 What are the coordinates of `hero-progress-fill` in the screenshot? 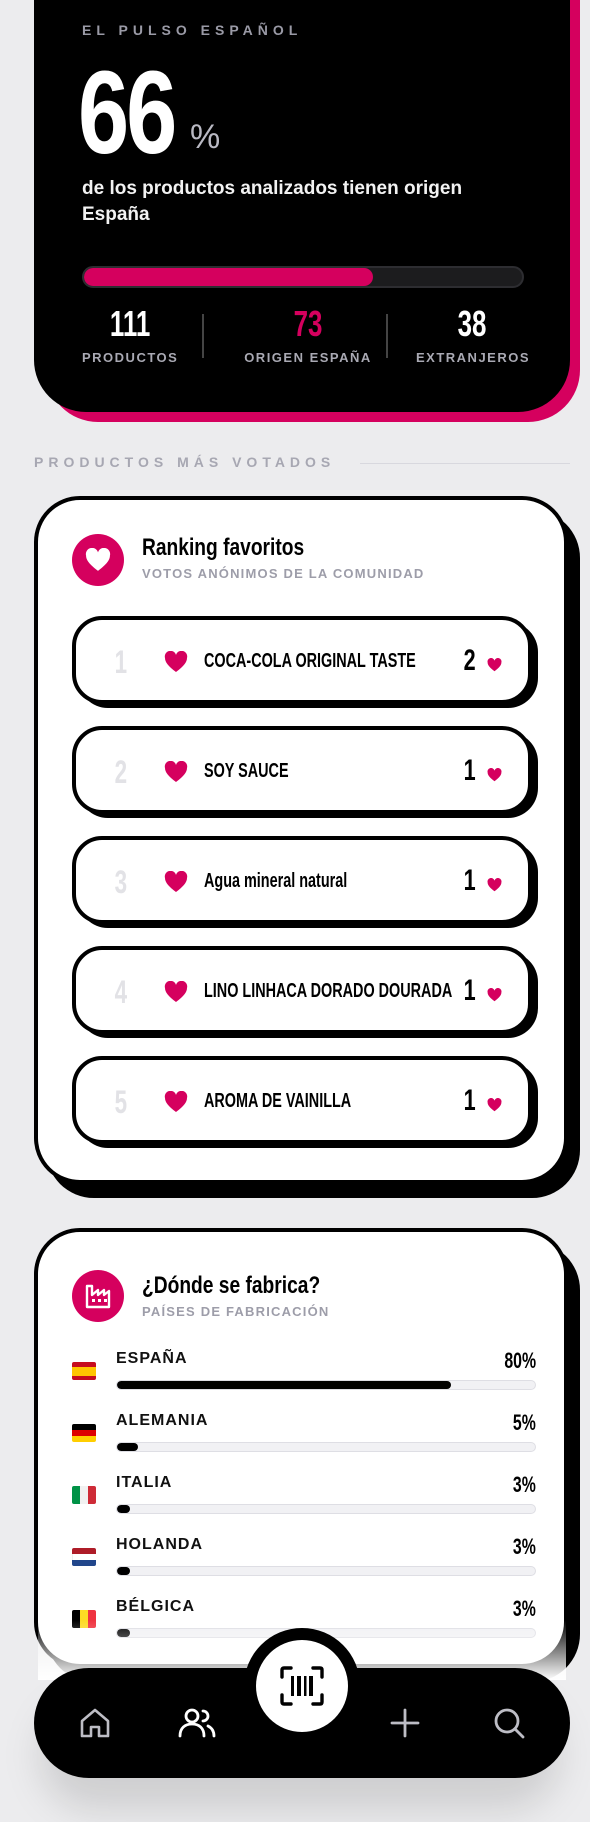 It's located at (229, 277).